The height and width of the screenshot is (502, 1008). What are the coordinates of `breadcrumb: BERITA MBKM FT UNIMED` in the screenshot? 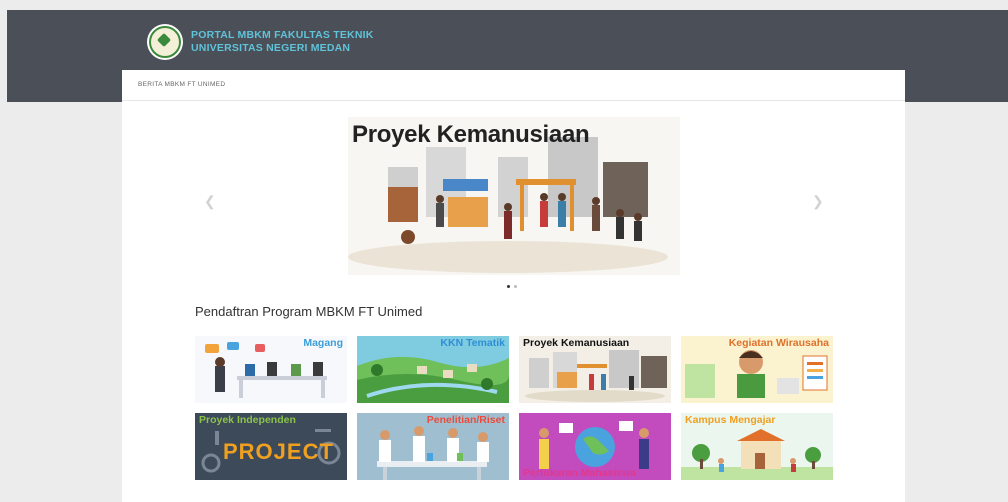 It's located at (513, 85).